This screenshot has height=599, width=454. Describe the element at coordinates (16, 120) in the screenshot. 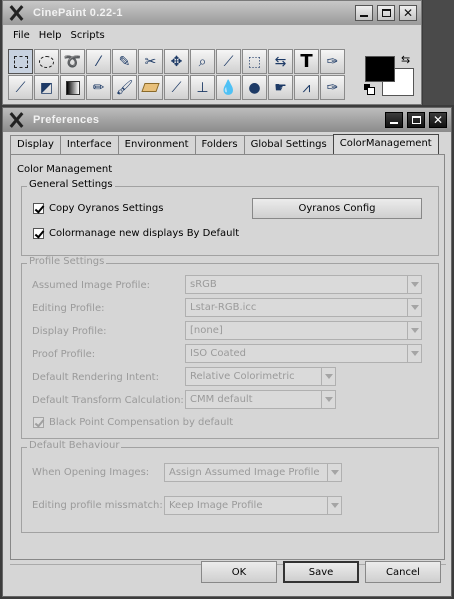

I see `app-logo-icon` at that location.